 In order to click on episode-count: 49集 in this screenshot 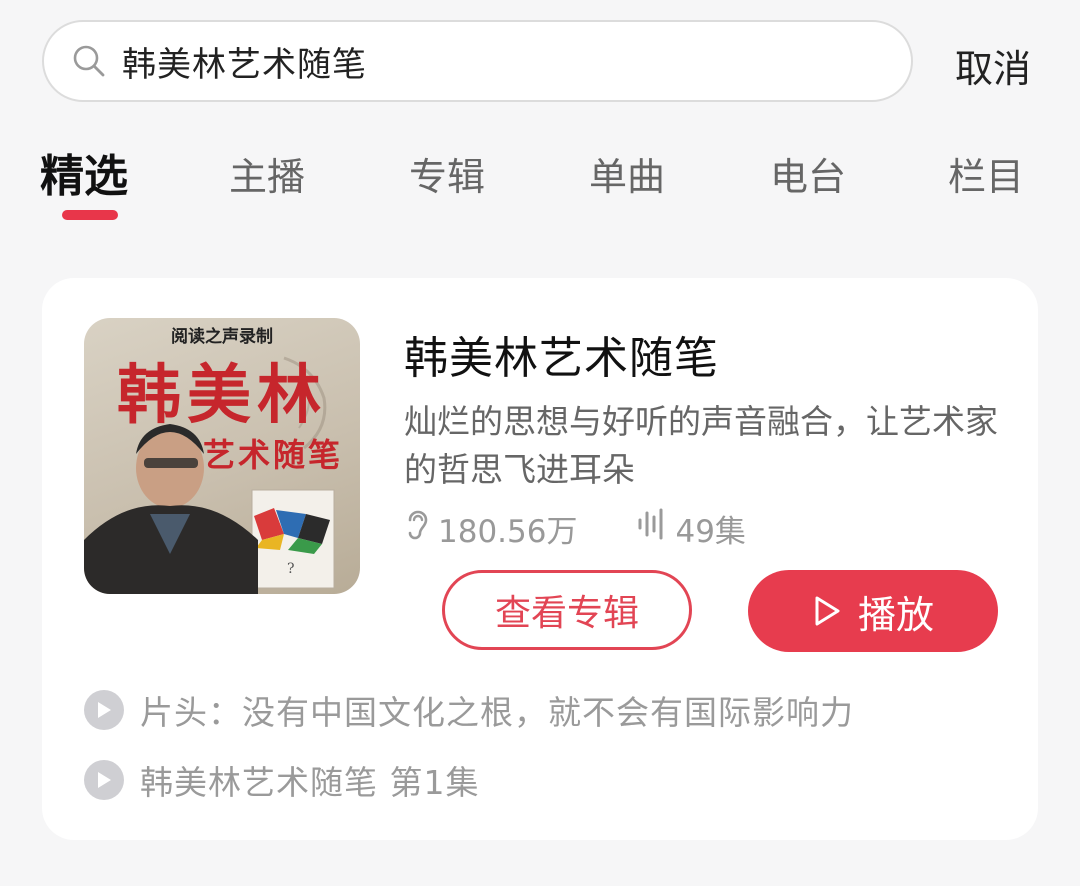, I will do `click(691, 528)`.